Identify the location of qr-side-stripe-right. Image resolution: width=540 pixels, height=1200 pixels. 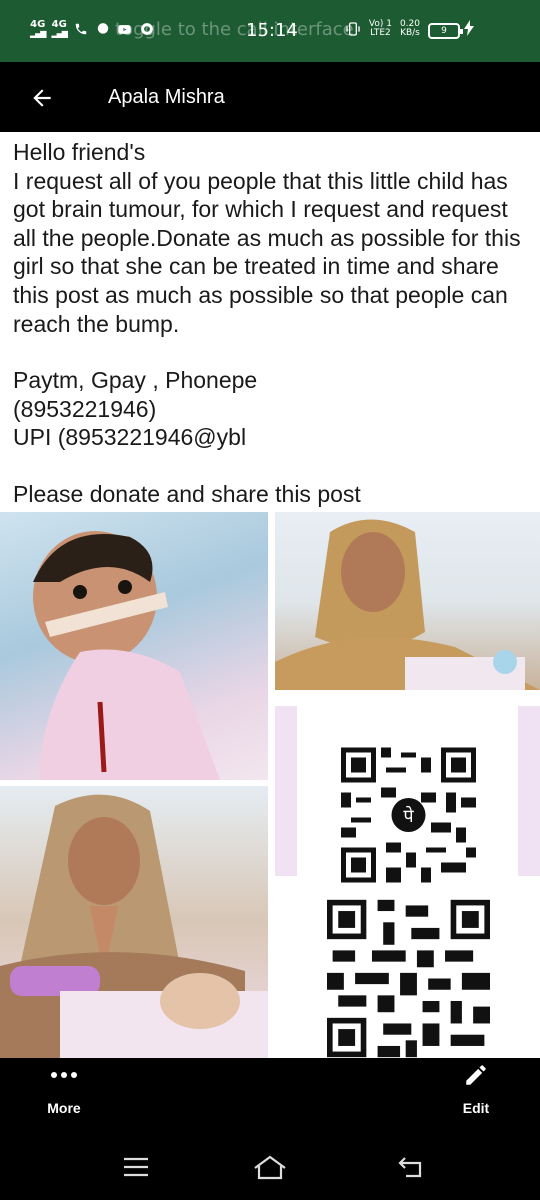
(529, 791).